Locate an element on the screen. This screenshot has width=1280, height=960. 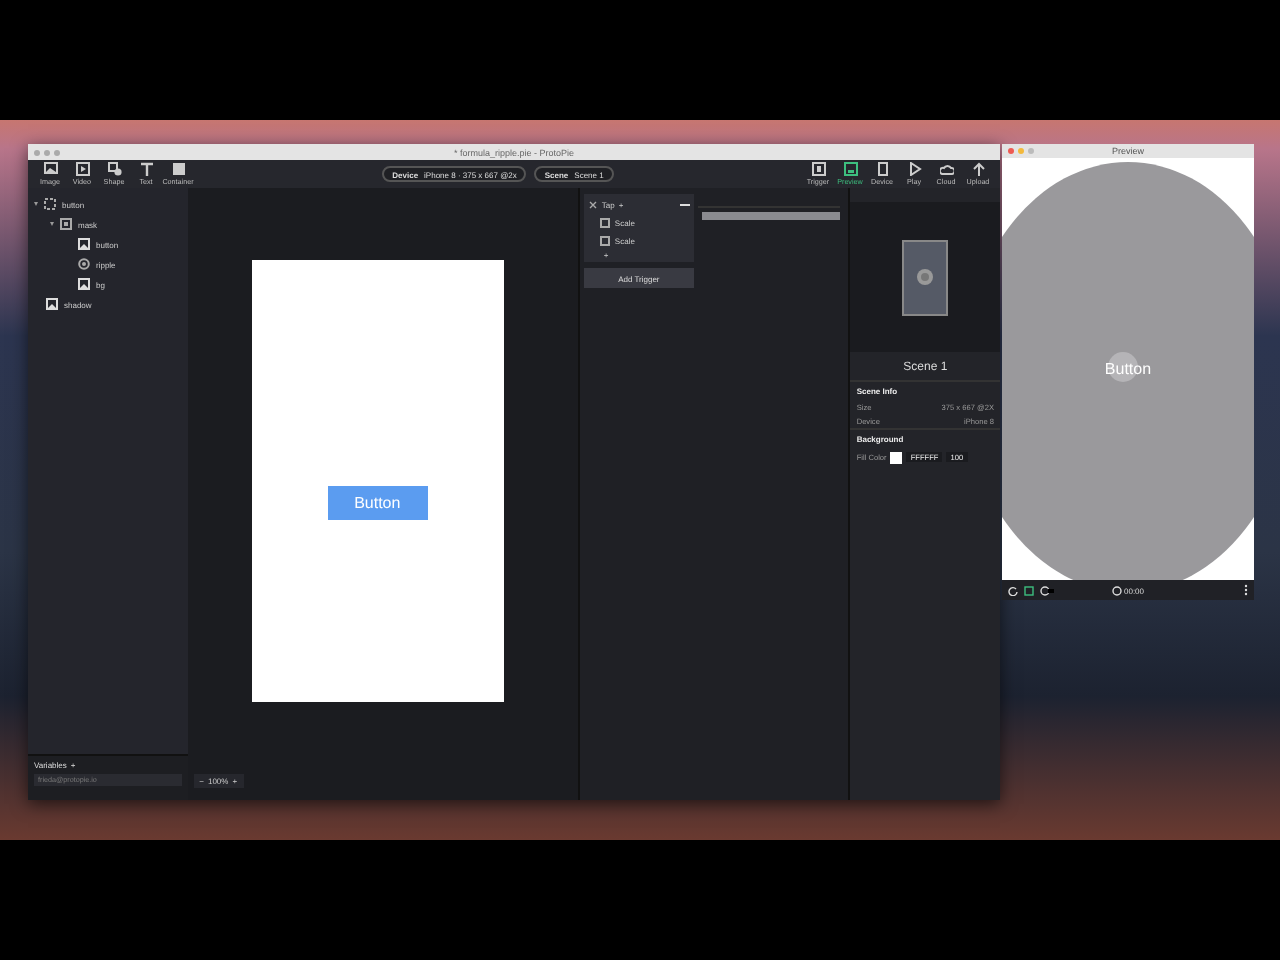
group-icon is located at coordinates (50, 204).